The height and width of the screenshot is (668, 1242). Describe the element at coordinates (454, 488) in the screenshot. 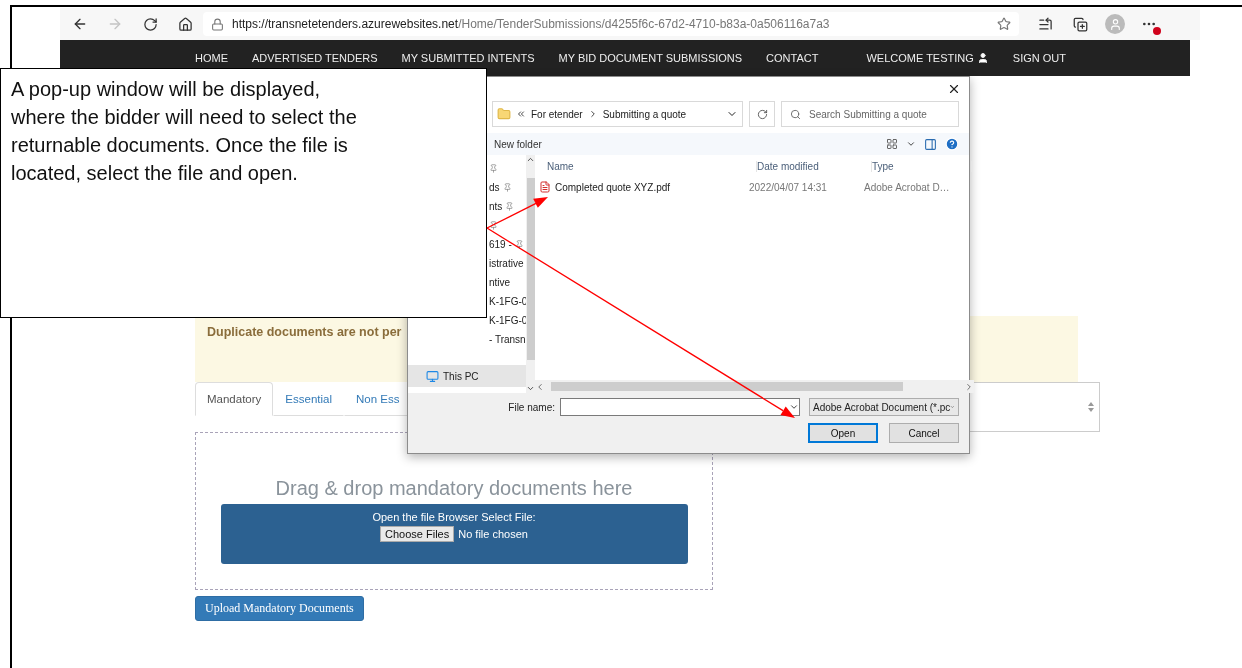

I see `drop-zone-title: Drag & drop mandatory documents here` at that location.